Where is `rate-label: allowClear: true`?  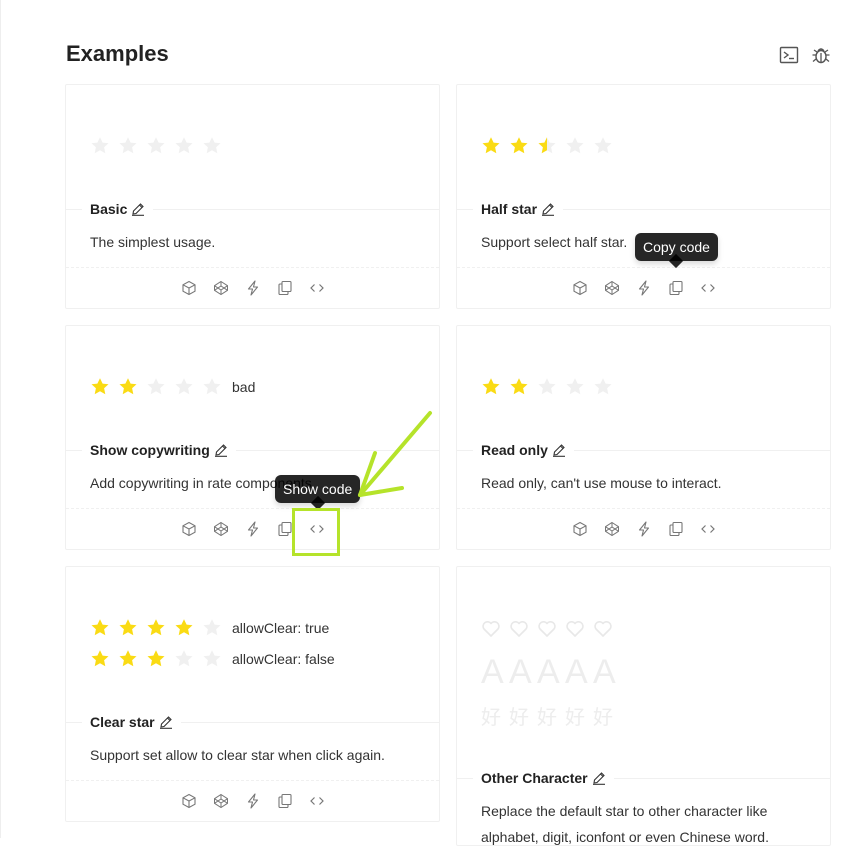 rate-label: allowClear: true is located at coordinates (281, 628).